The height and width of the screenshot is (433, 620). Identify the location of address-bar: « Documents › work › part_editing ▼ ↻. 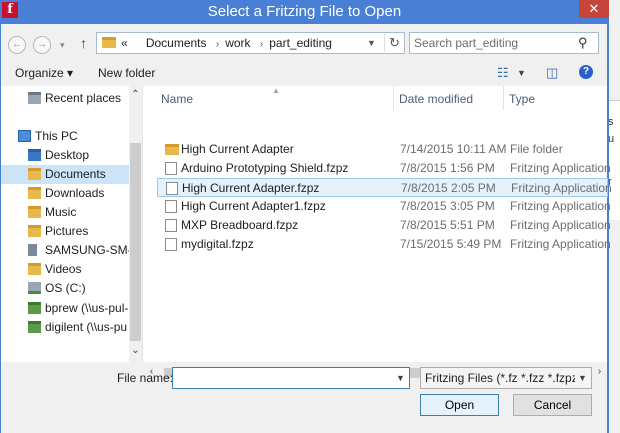
(250, 43).